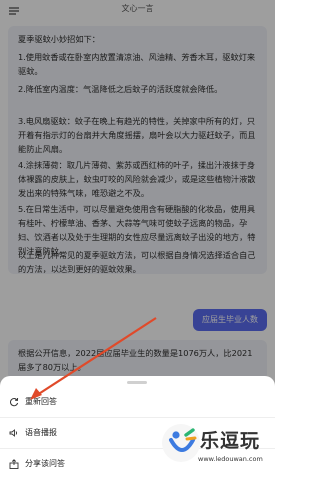  I want to click on annotation-arrow, so click(93, 358).